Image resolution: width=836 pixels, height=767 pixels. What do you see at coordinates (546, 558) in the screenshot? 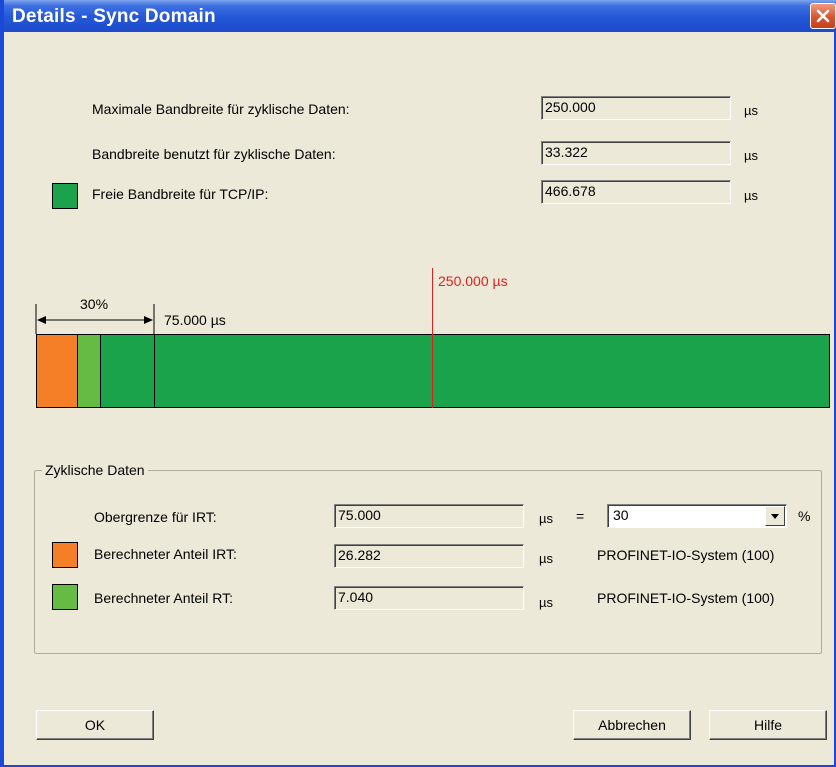
I see `irt-calc-unit: µs` at bounding box center [546, 558].